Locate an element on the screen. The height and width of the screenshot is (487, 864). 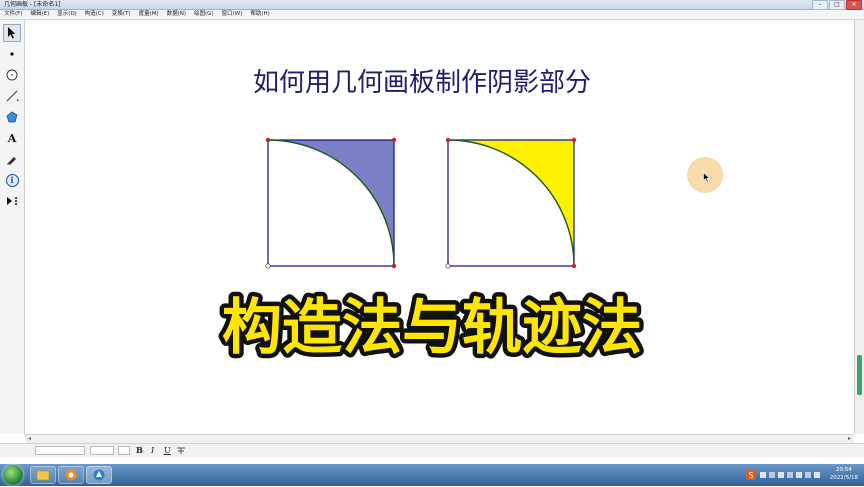
browser-taskbar-icon is located at coordinates (71, 475).